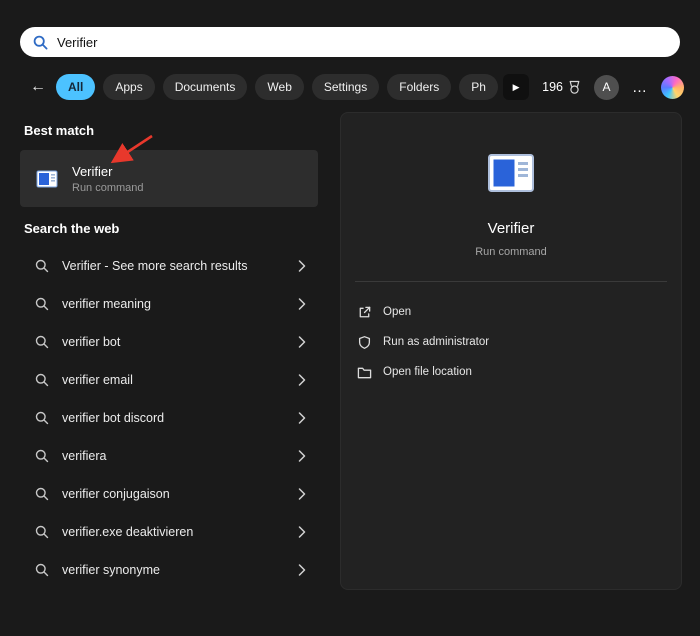 The image size is (700, 636). Describe the element at coordinates (279, 87) in the screenshot. I see `filter-tab-web: Web` at that location.